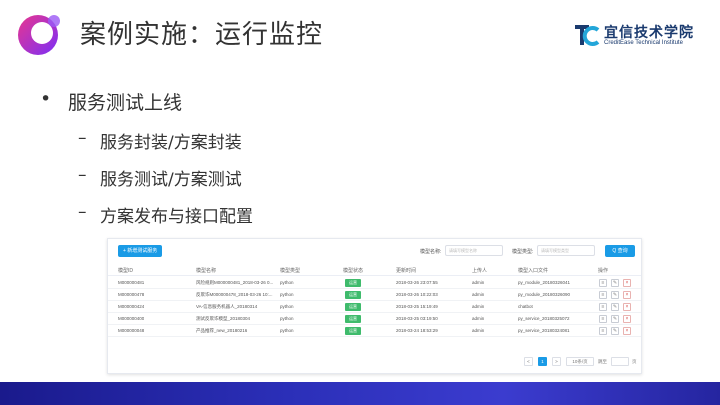  What do you see at coordinates (131, 282) in the screenshot?
I see `cell-id: M000000481` at bounding box center [131, 282].